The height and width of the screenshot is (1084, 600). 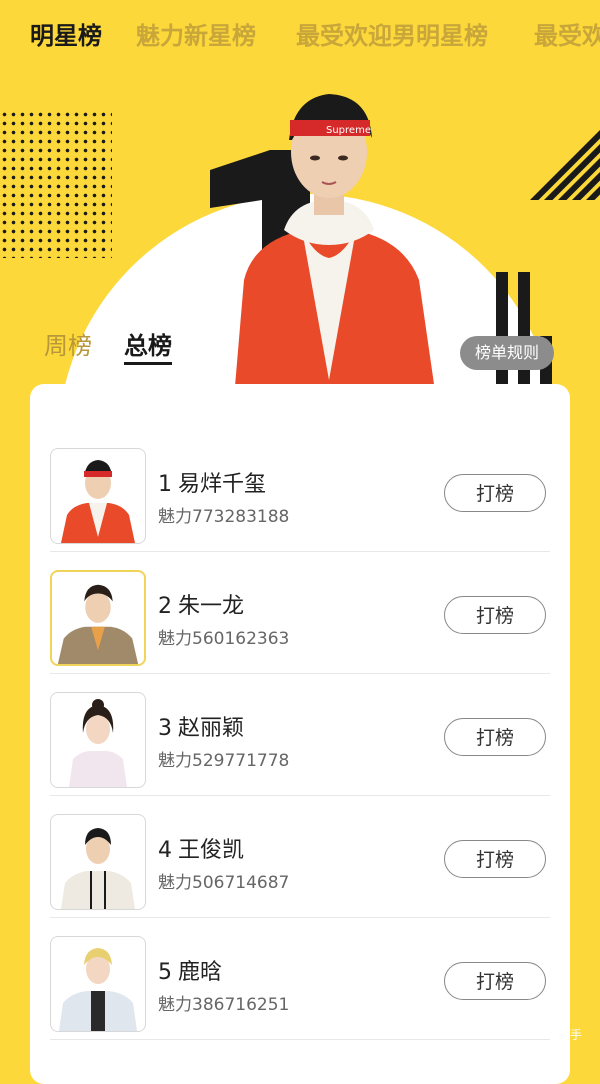 What do you see at coordinates (224, 517) in the screenshot?
I see `charm-score: 魅力773283188` at bounding box center [224, 517].